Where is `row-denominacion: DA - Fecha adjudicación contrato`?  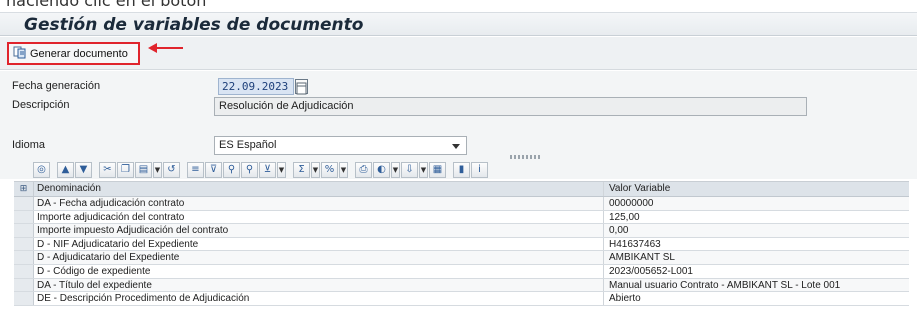 row-denominacion: DA - Fecha adjudicación contrato is located at coordinates (319, 203).